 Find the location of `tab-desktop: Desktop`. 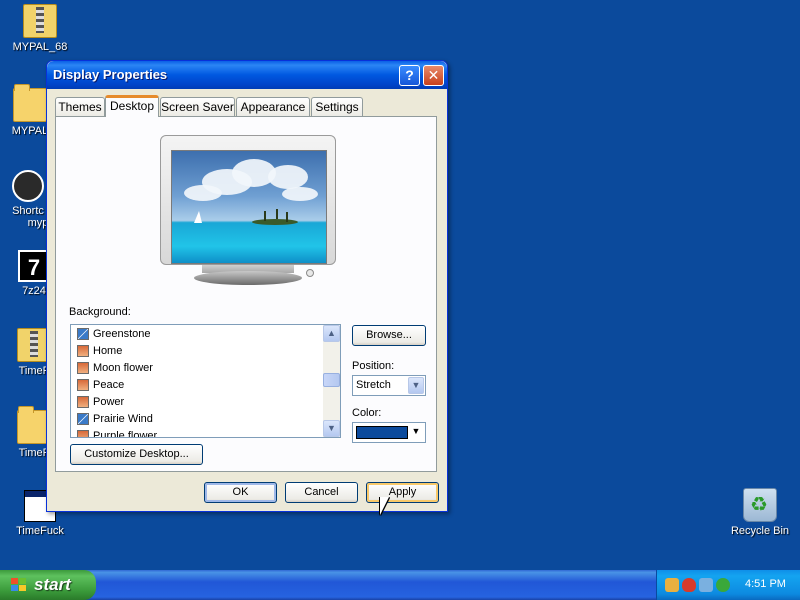

tab-desktop: Desktop is located at coordinates (132, 106).